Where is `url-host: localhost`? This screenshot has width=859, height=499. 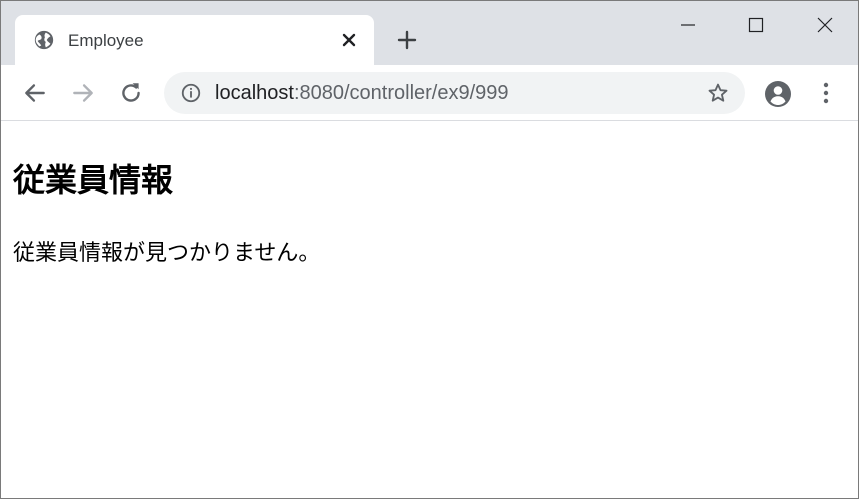 url-host: localhost is located at coordinates (254, 93).